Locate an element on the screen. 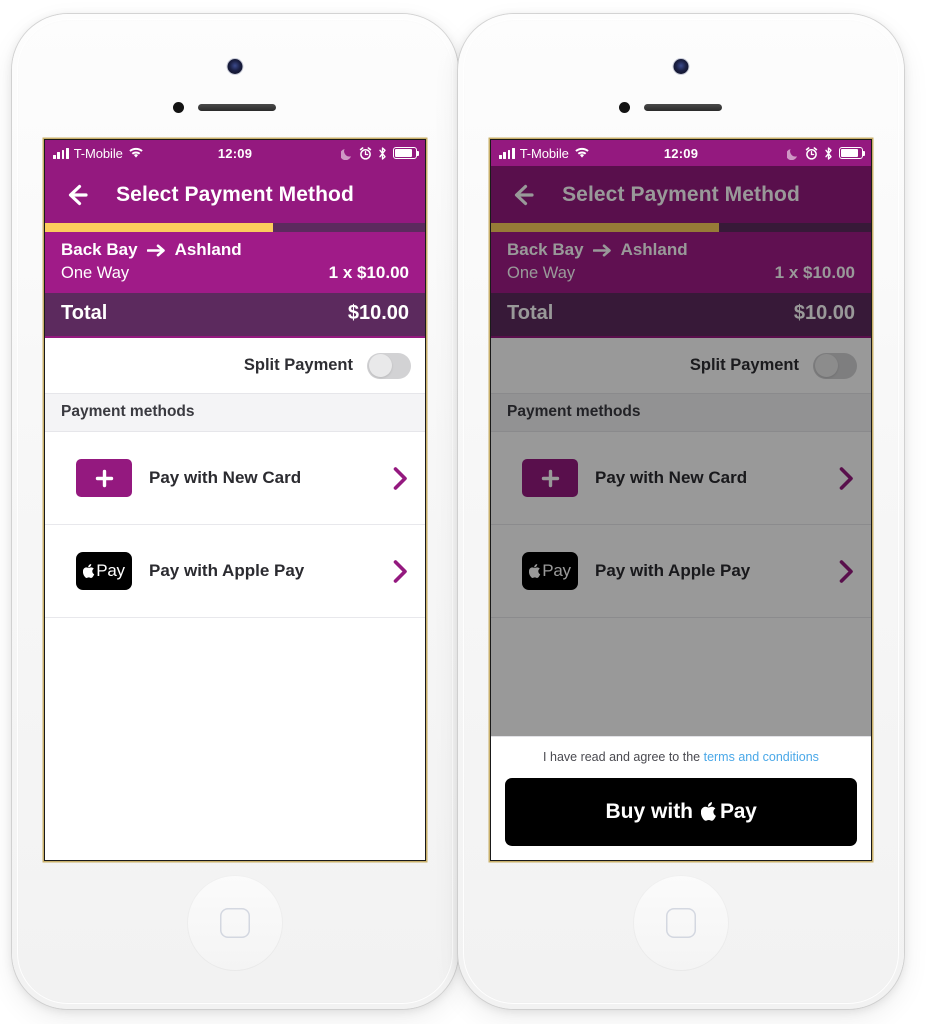 The image size is (937, 1024). apple-logo-icon is located at coordinates (708, 811).